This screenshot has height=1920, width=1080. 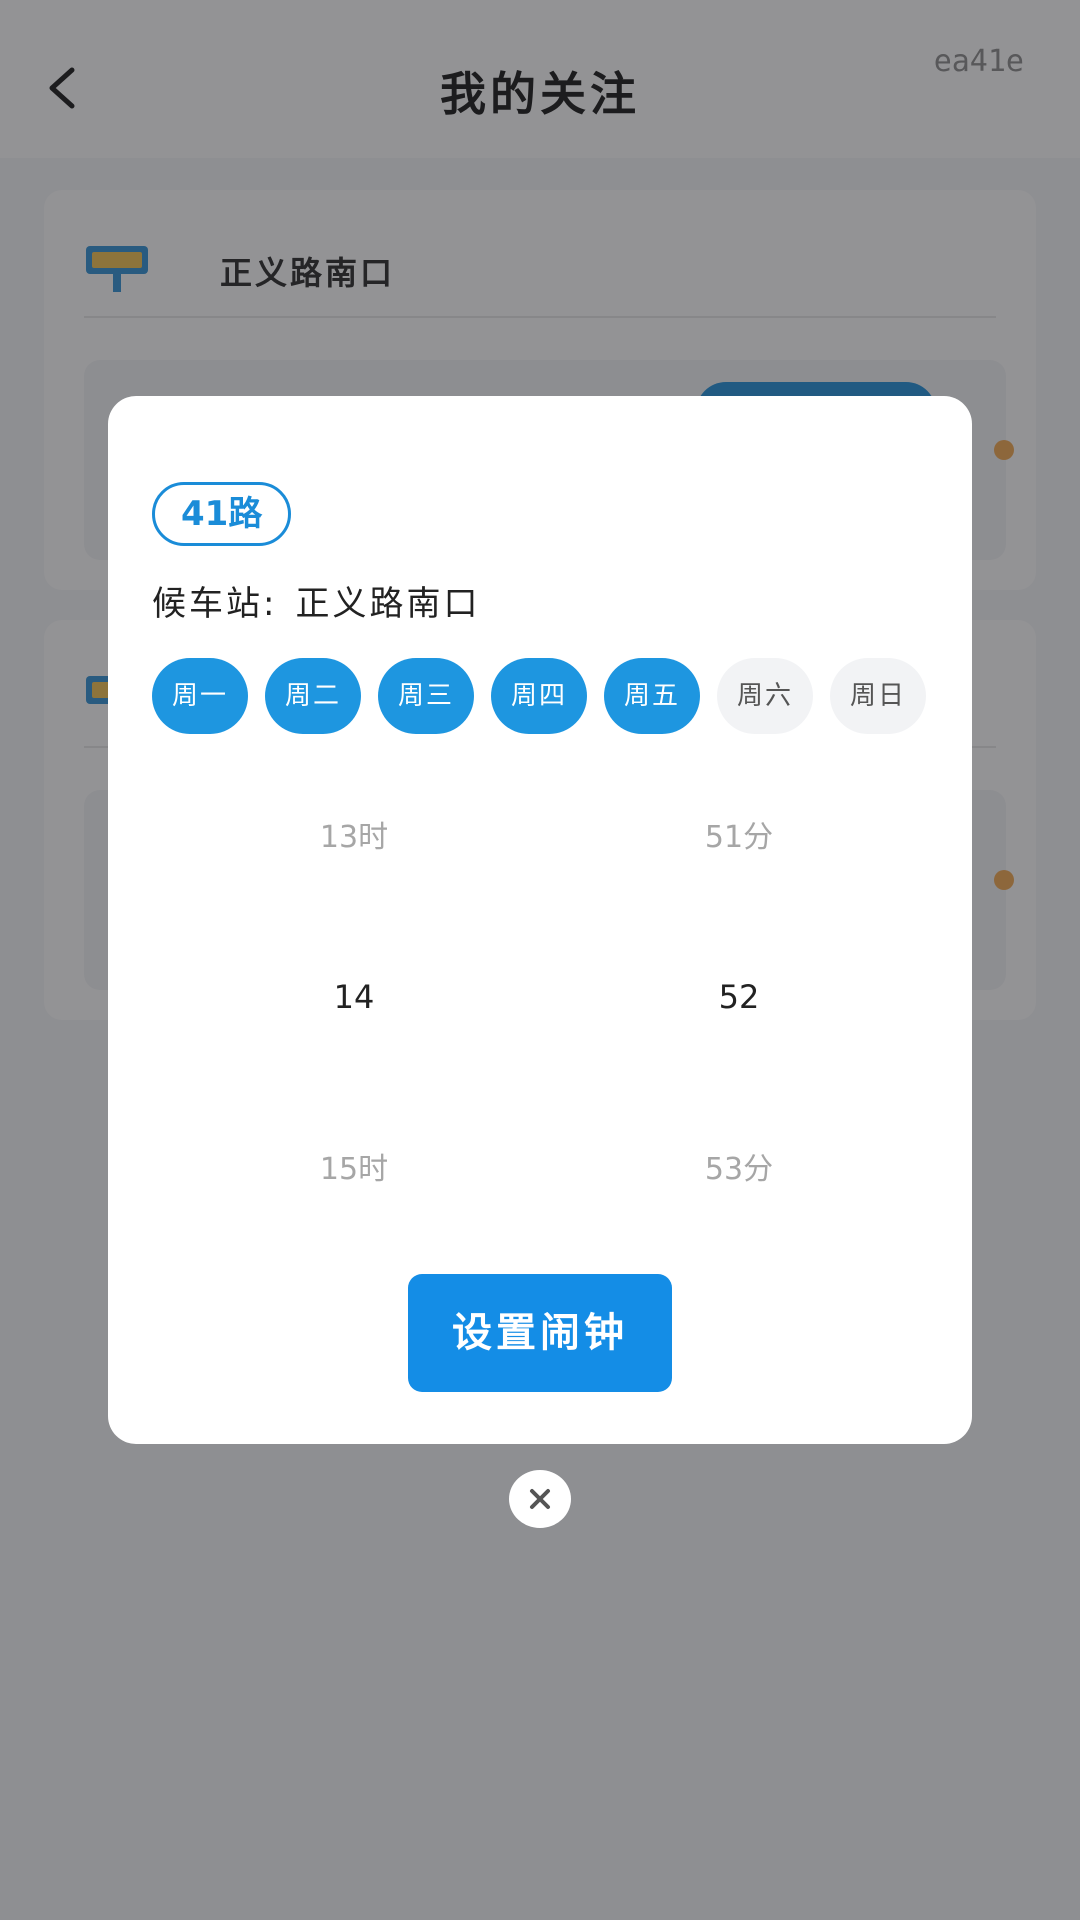 I want to click on day-toggle-tue: 周二, so click(x=313, y=696).